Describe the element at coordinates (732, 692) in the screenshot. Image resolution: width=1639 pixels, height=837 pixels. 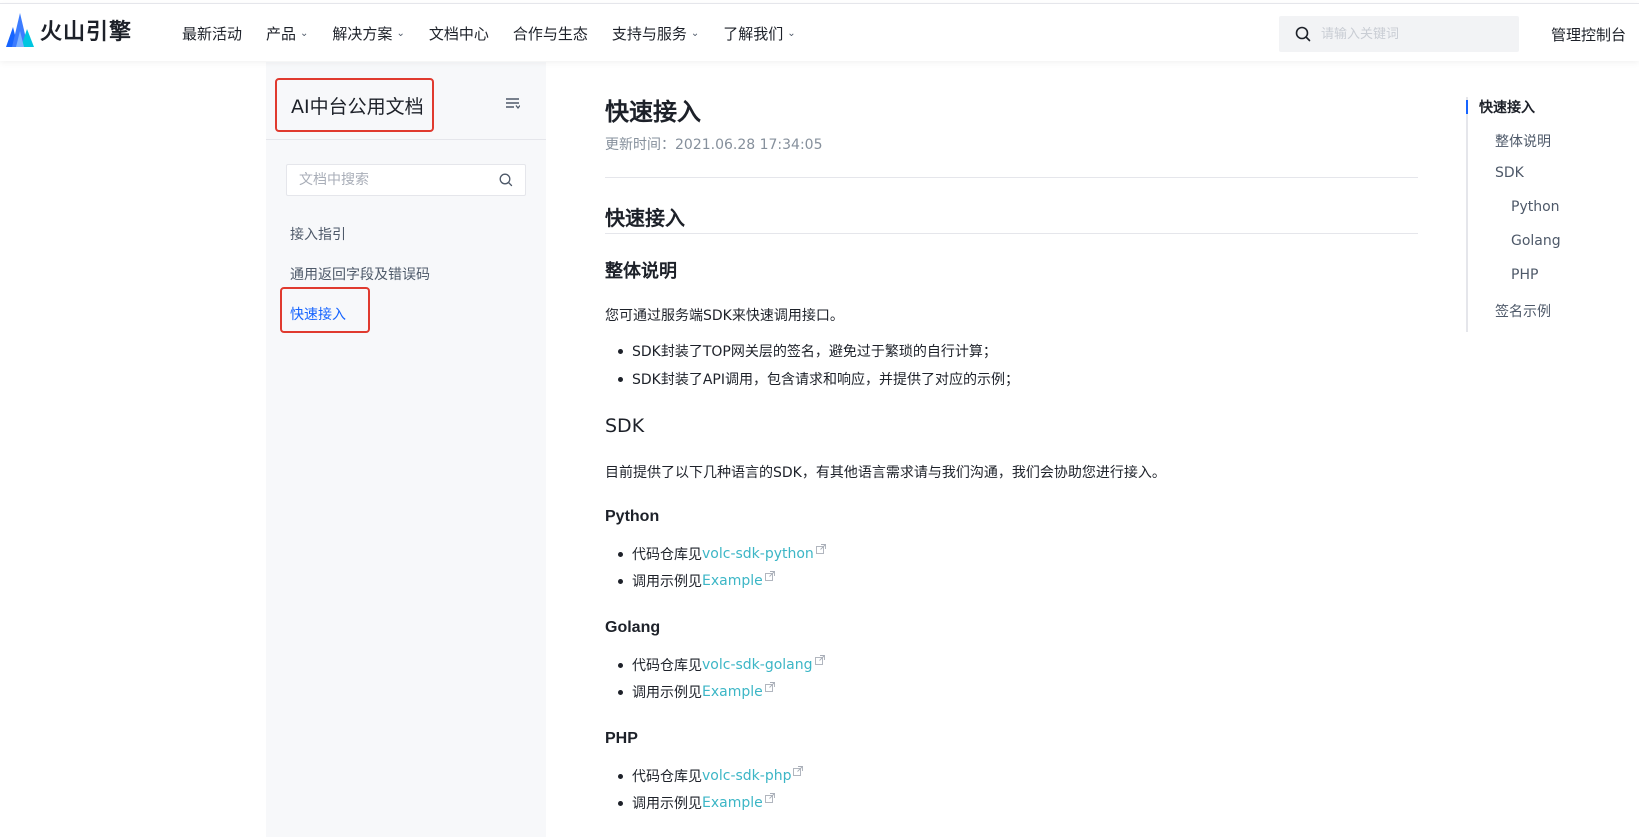
I see `golang-example-link: Example` at that location.